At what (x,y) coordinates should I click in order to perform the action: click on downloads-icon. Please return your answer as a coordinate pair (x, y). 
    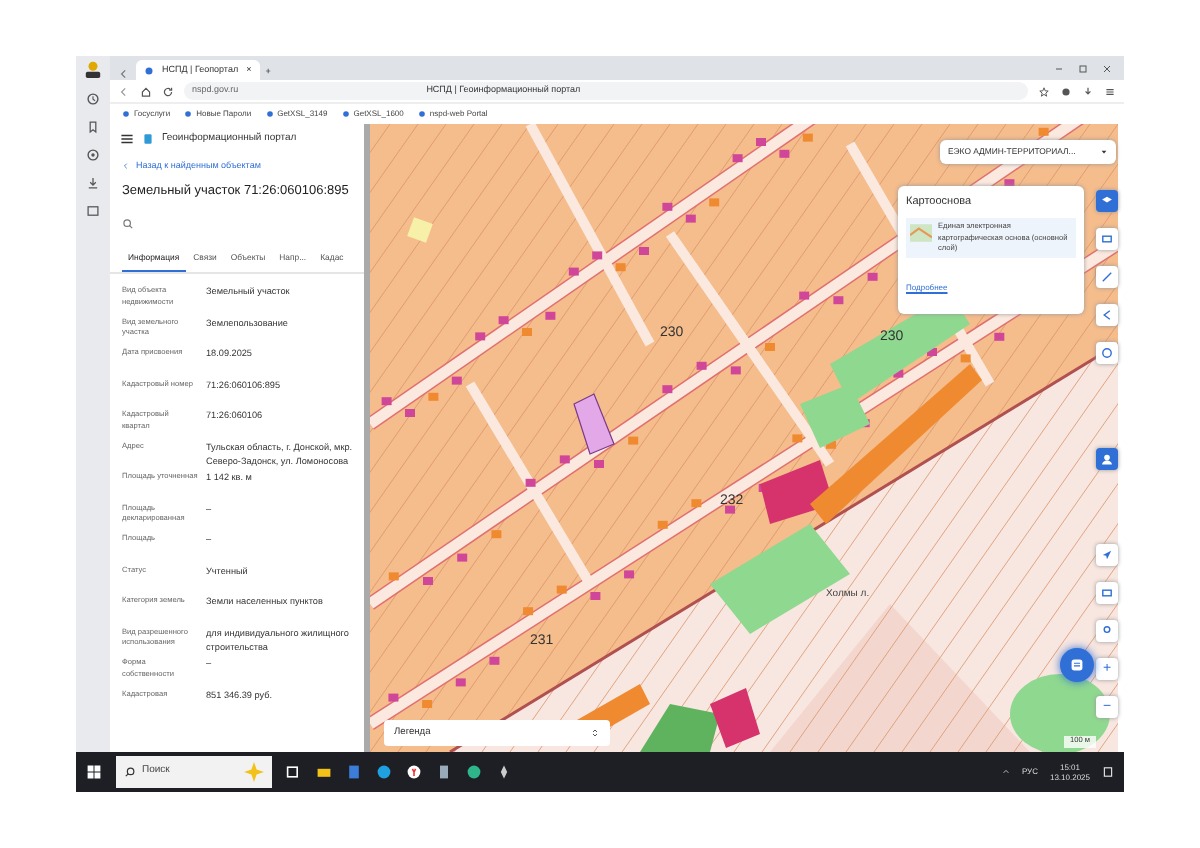
    Looking at the image, I should click on (1088, 91).